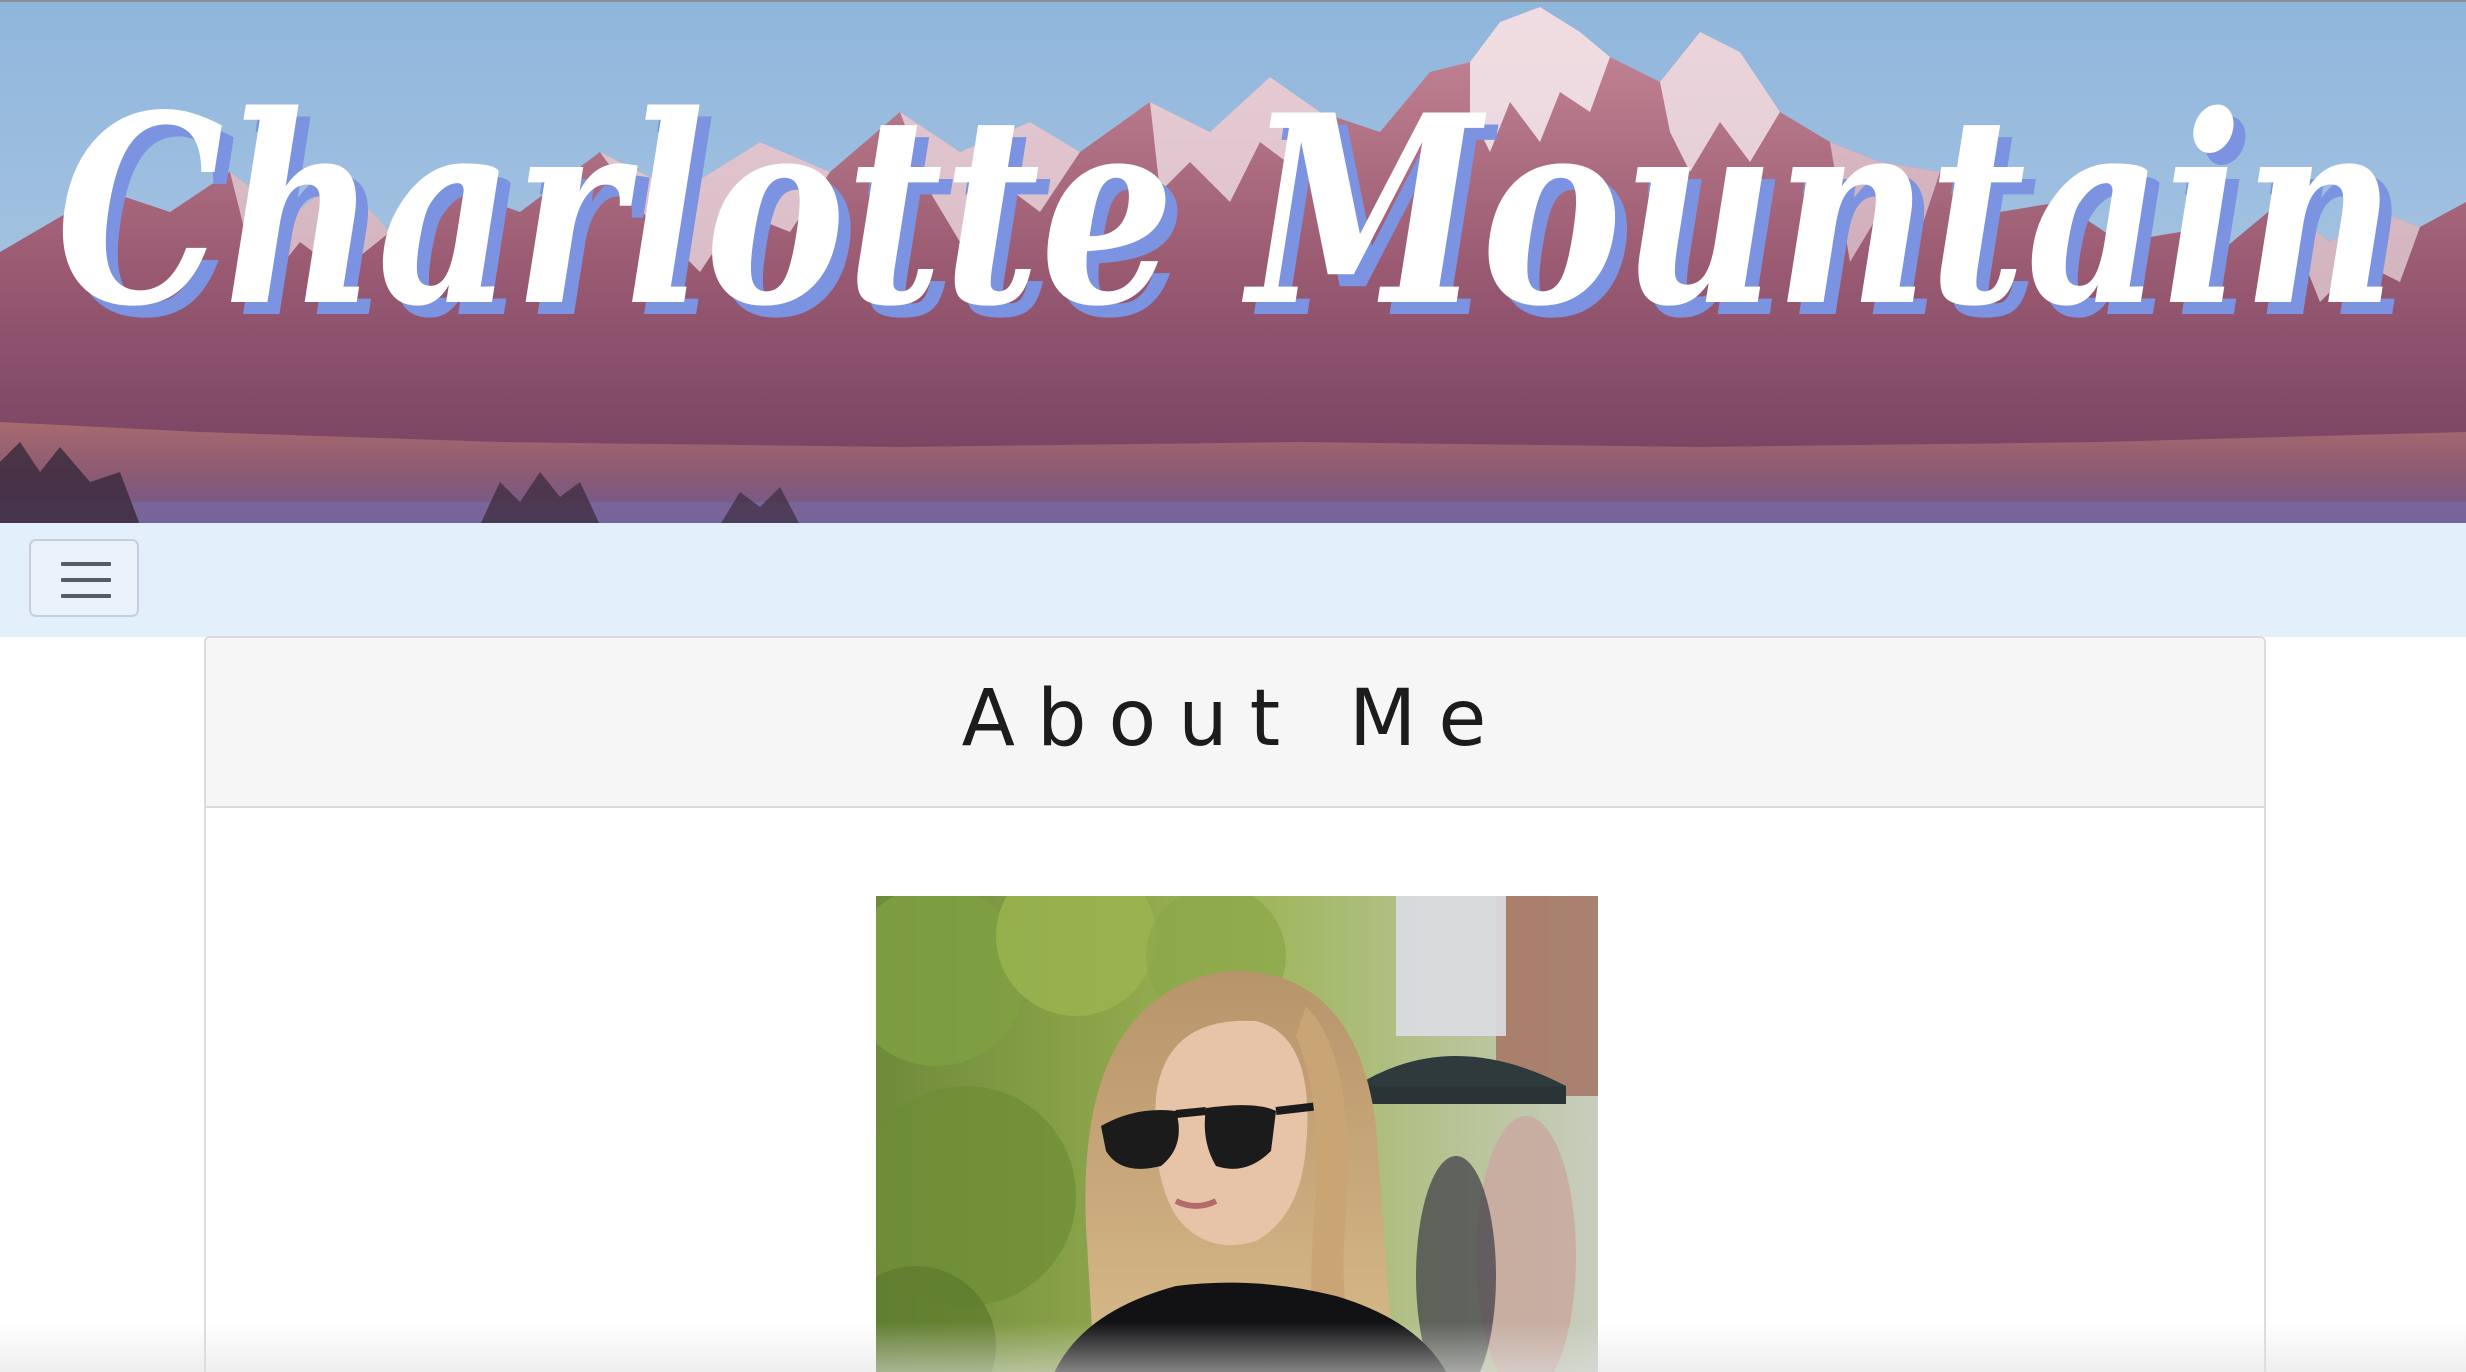 The height and width of the screenshot is (1372, 2466). I want to click on card-title: About Me, so click(1235, 719).